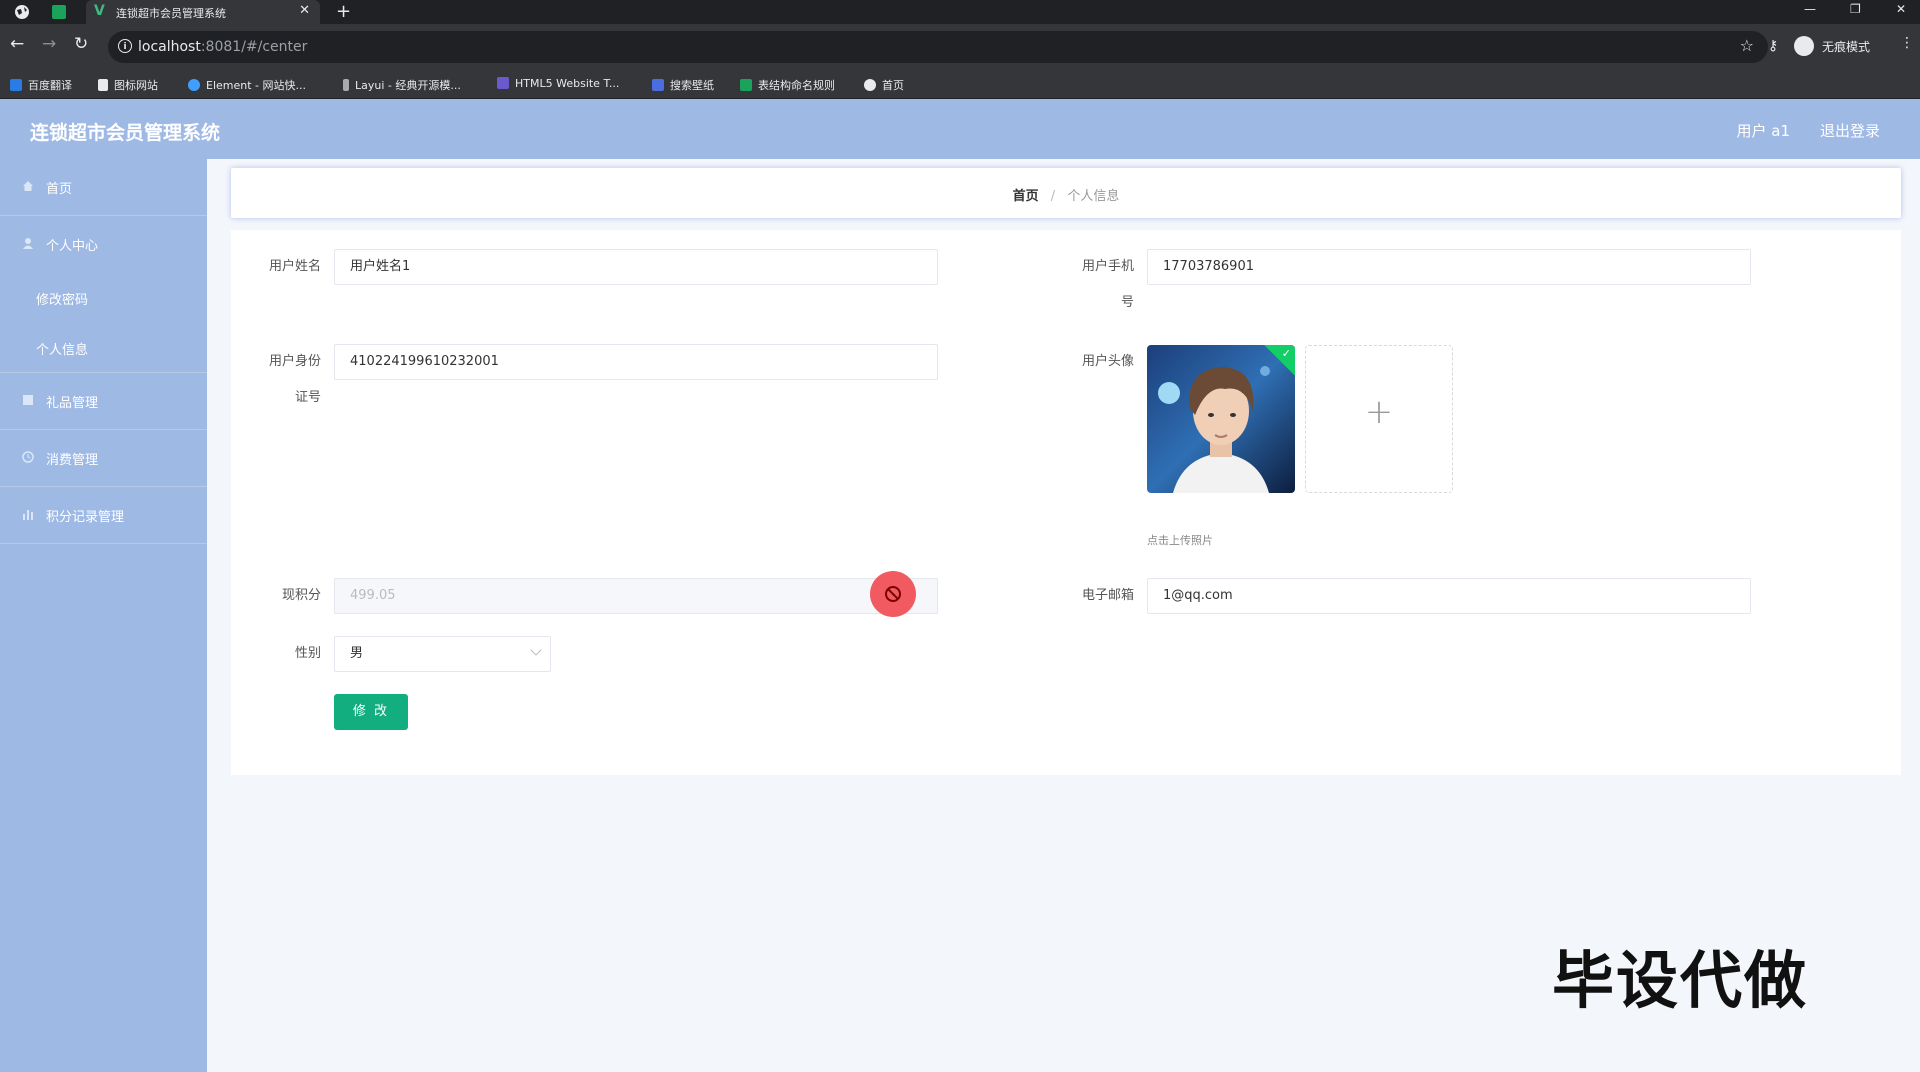 Image resolution: width=1920 pixels, height=1072 pixels. I want to click on layui-icon, so click(346, 85).